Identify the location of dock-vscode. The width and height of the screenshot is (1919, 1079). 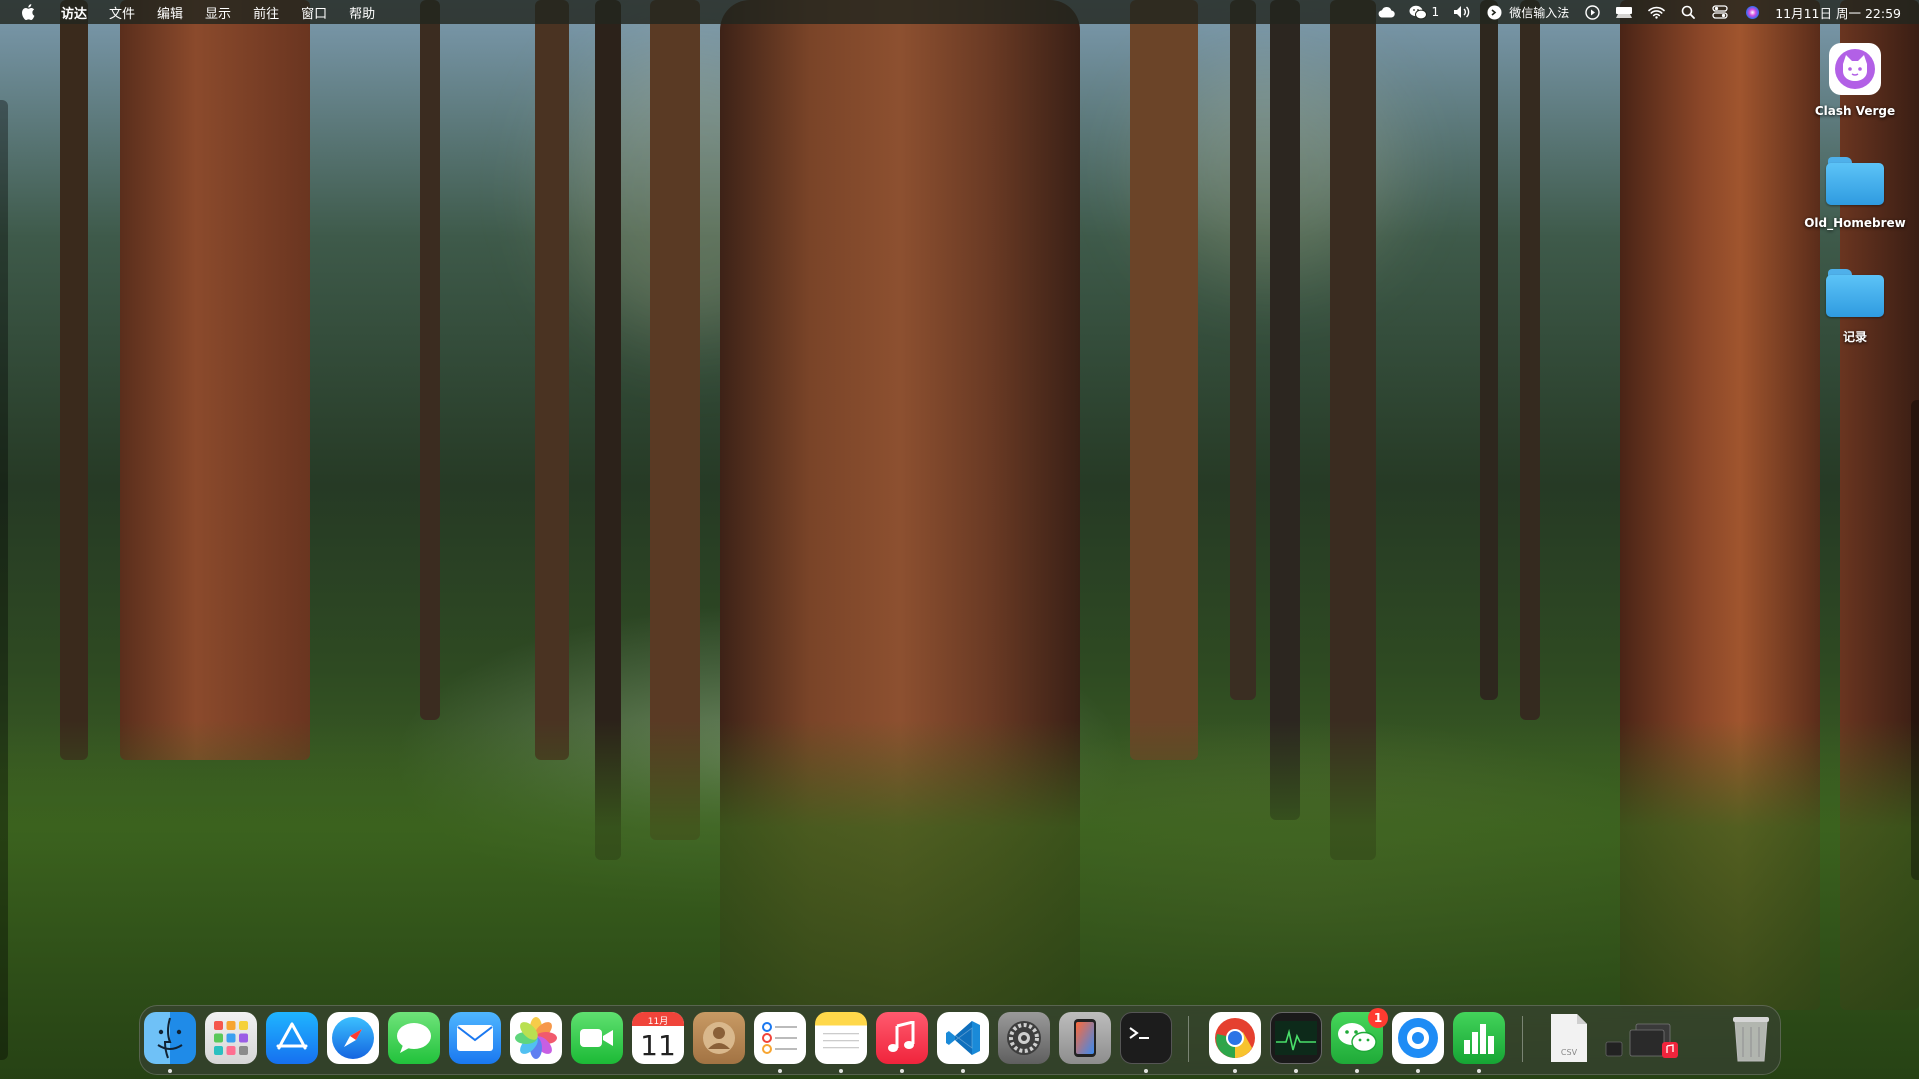
(963, 1038).